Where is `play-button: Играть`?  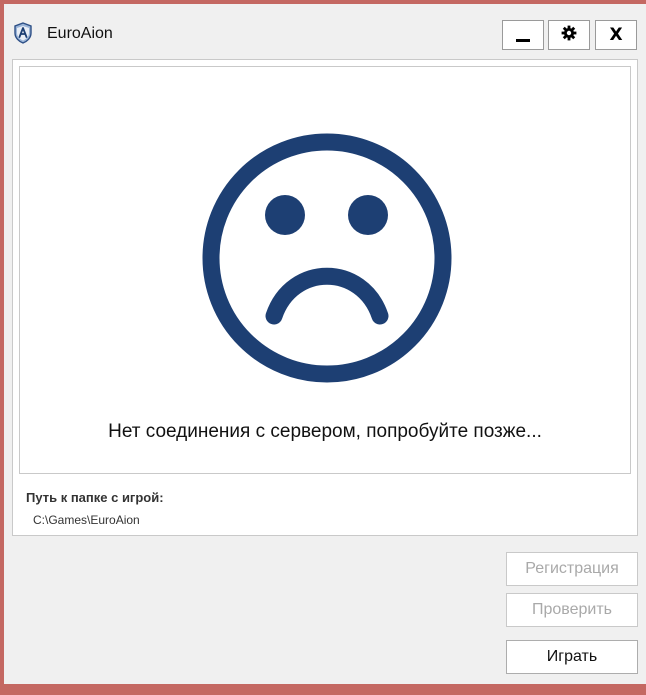 play-button: Играть is located at coordinates (572, 657).